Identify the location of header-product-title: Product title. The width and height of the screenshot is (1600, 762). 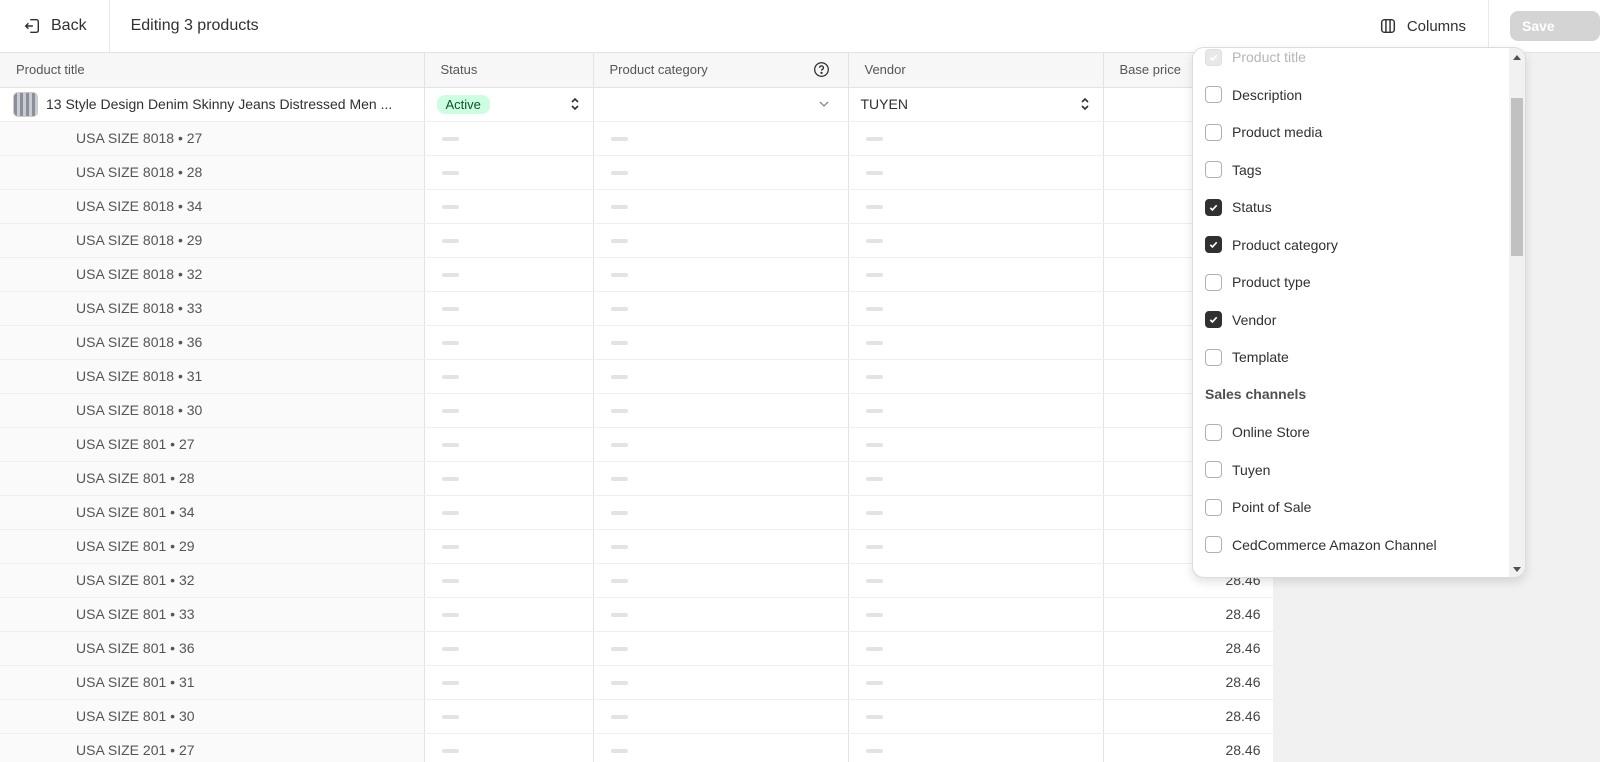
(212, 70).